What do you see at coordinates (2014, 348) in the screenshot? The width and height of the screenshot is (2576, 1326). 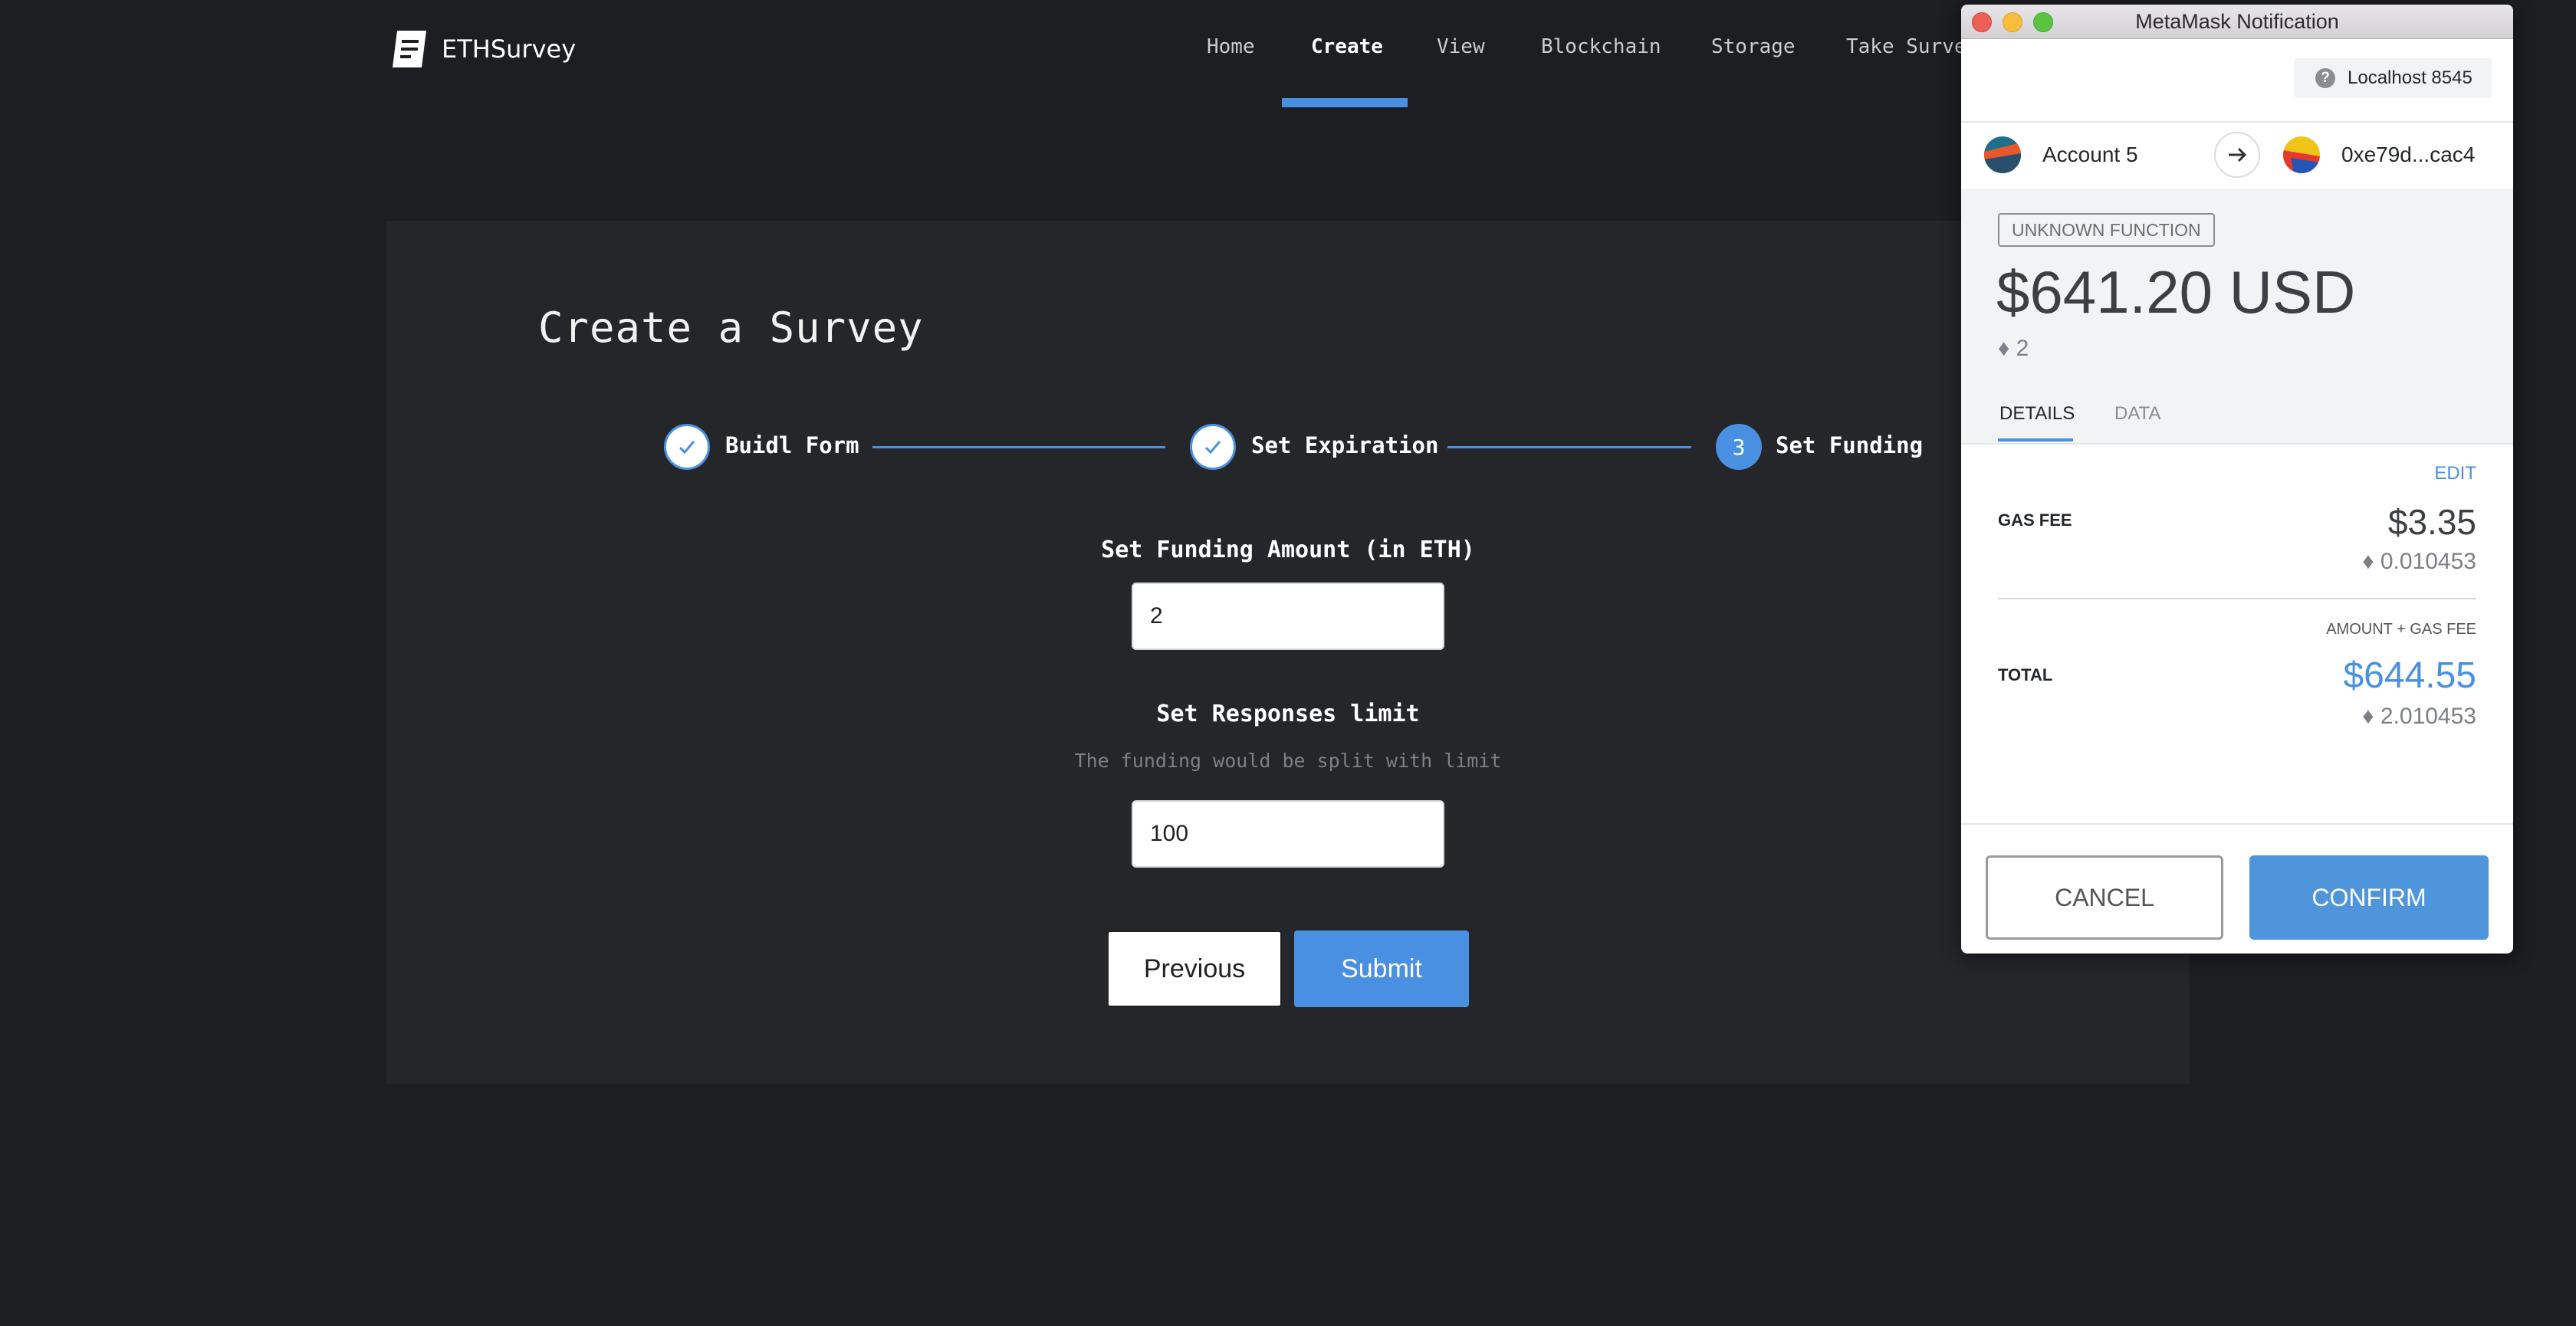 I see `amount-eth: ♦ 2` at bounding box center [2014, 348].